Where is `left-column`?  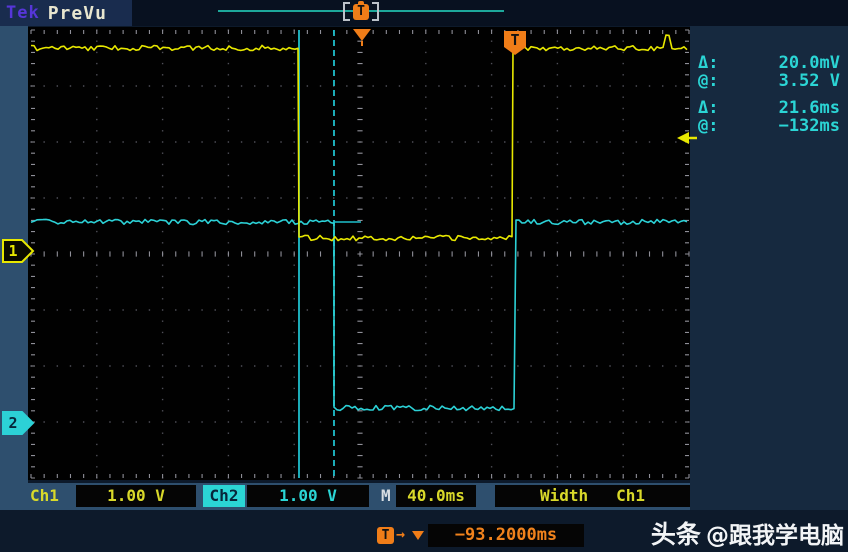
left-column is located at coordinates (14, 254).